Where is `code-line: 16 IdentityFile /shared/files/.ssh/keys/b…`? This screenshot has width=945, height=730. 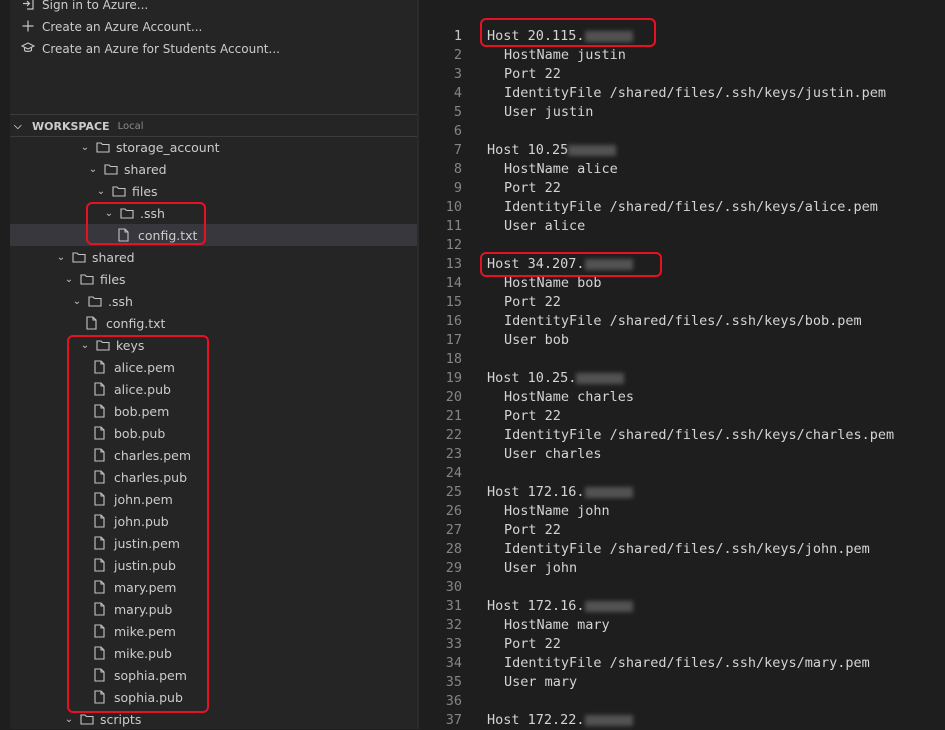 code-line: 16 IdentityFile /shared/files/.ssh/keys/b… is located at coordinates (682, 321).